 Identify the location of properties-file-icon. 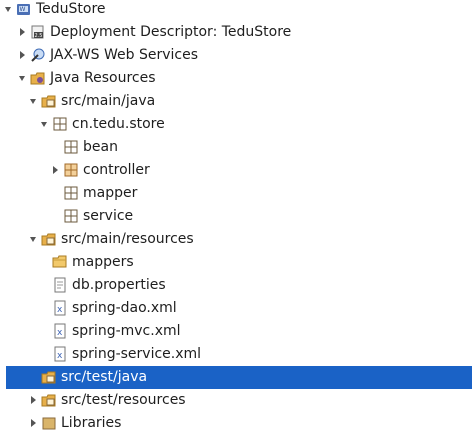
(60, 285).